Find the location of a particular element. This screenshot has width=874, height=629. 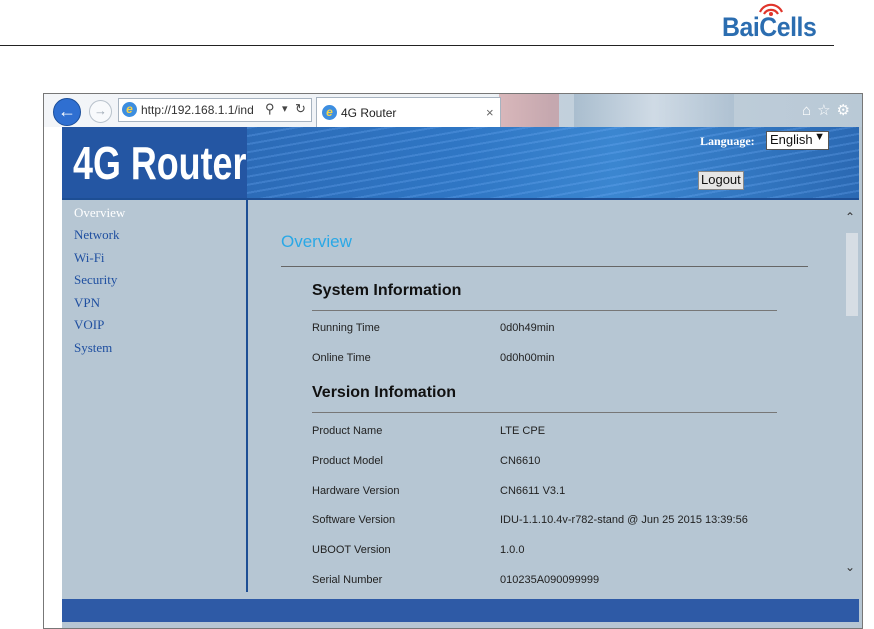

running-time-label: Running Time is located at coordinates (346, 328).